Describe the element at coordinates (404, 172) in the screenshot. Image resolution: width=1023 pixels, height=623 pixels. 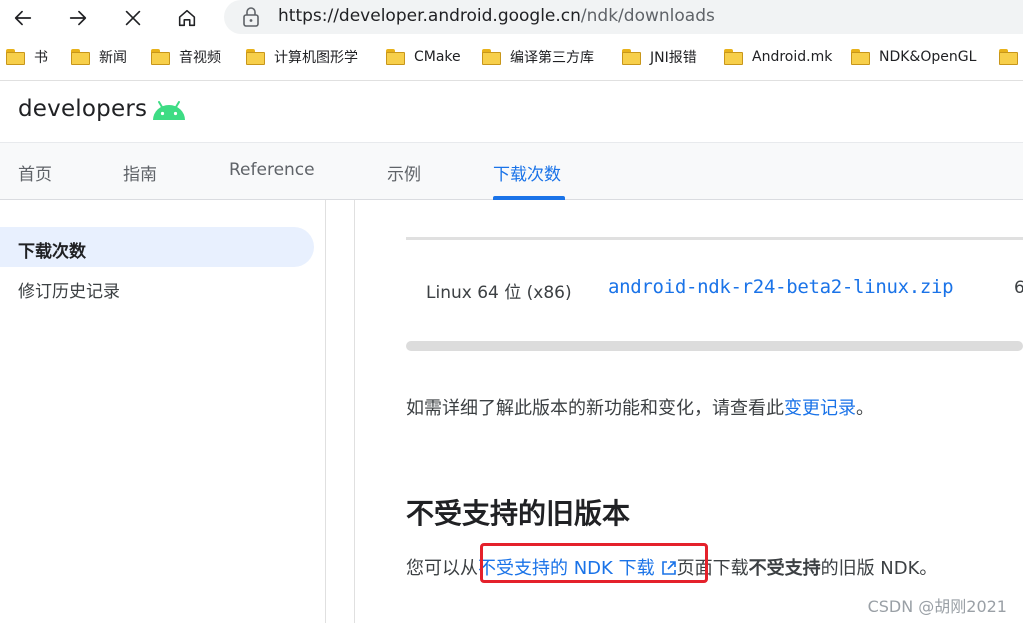
I see `tab-samples: 示例` at that location.